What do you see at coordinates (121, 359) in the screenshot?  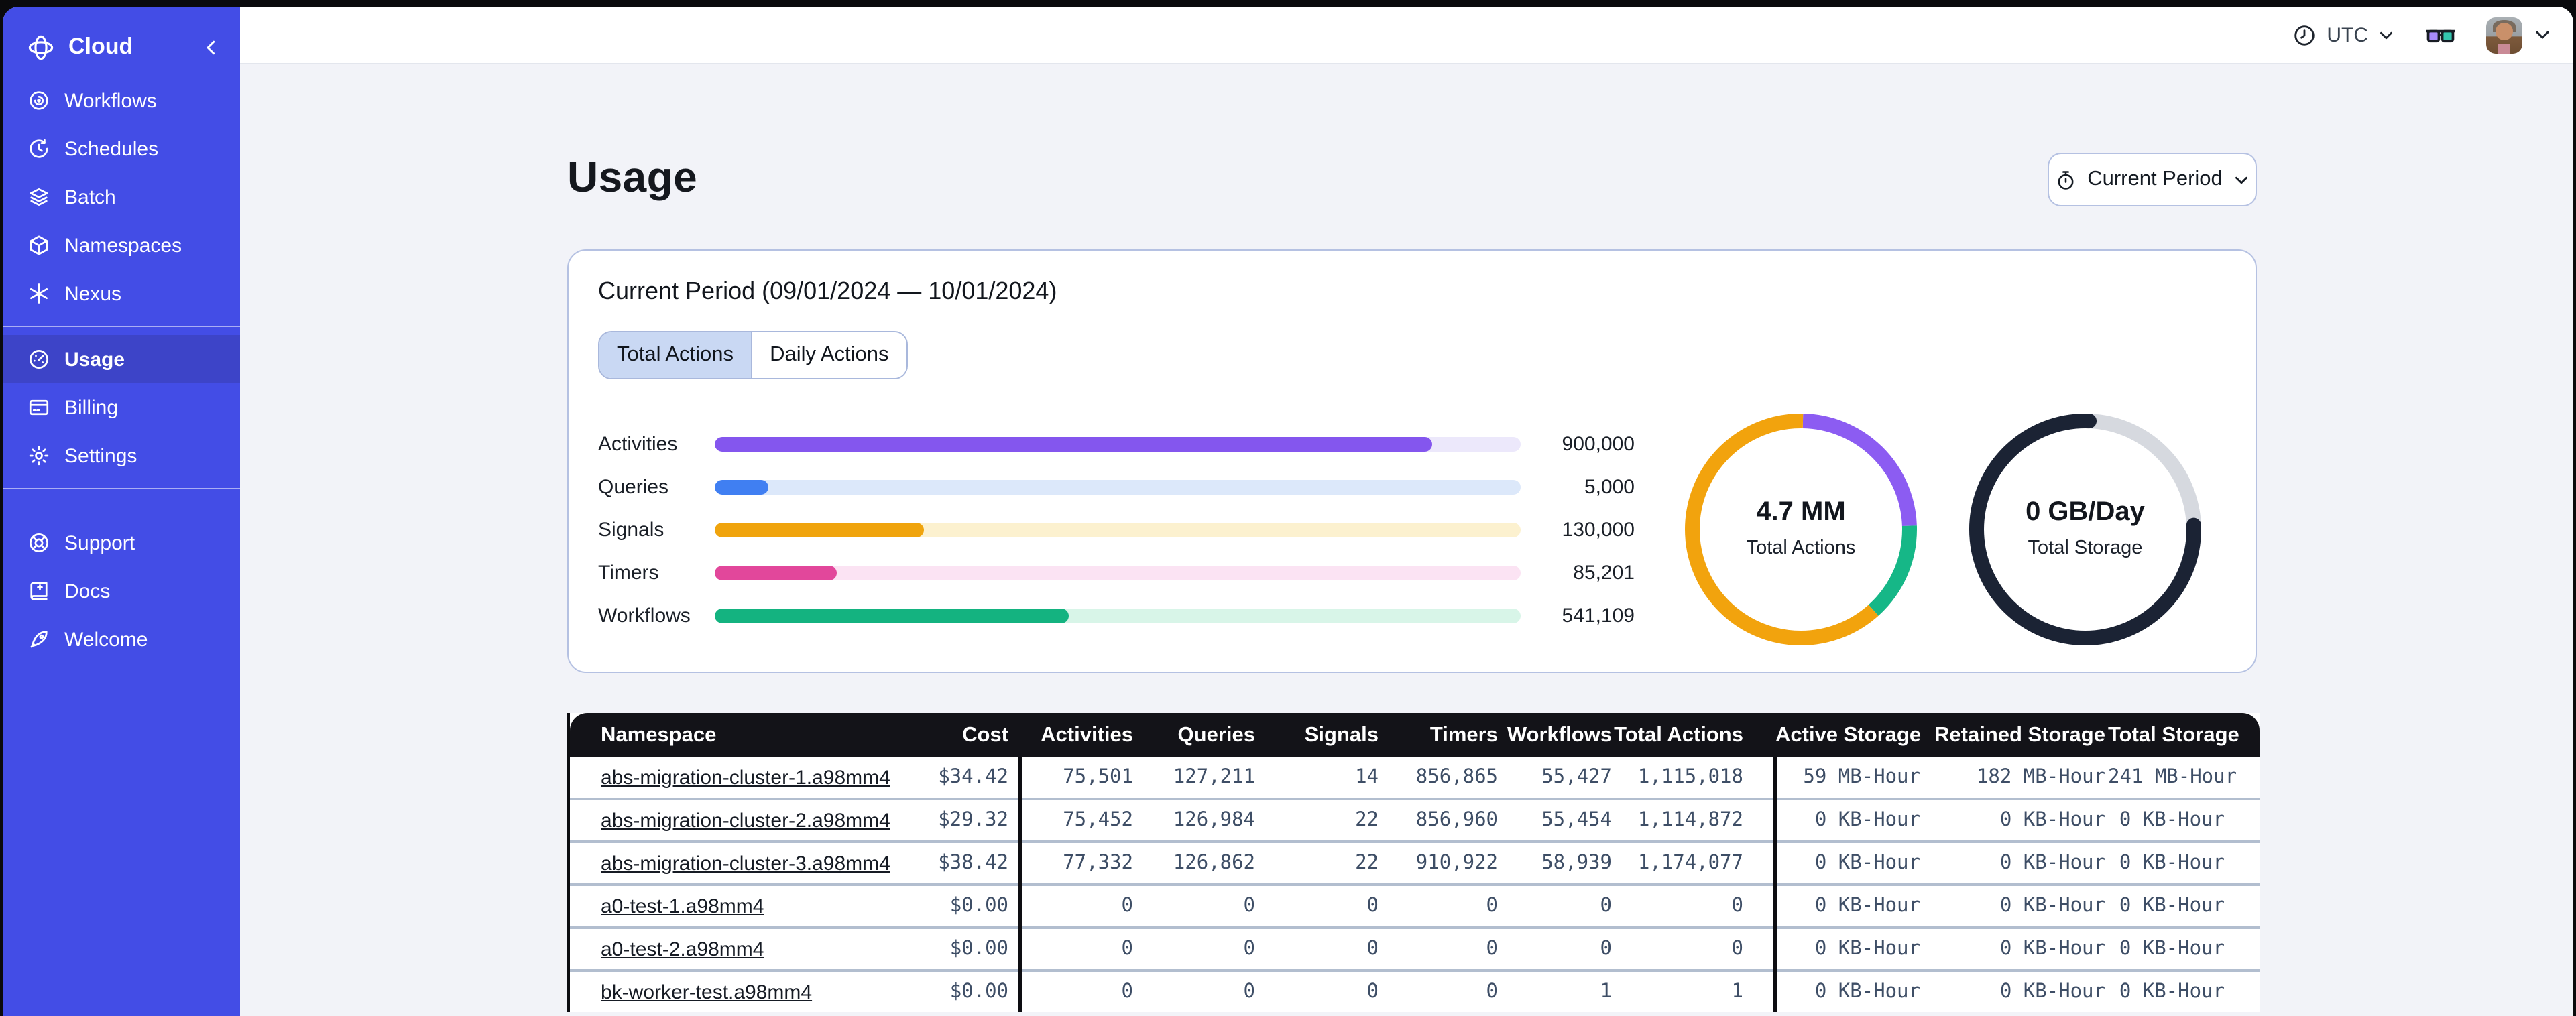 I see `sidebar-item-usage: Usage` at bounding box center [121, 359].